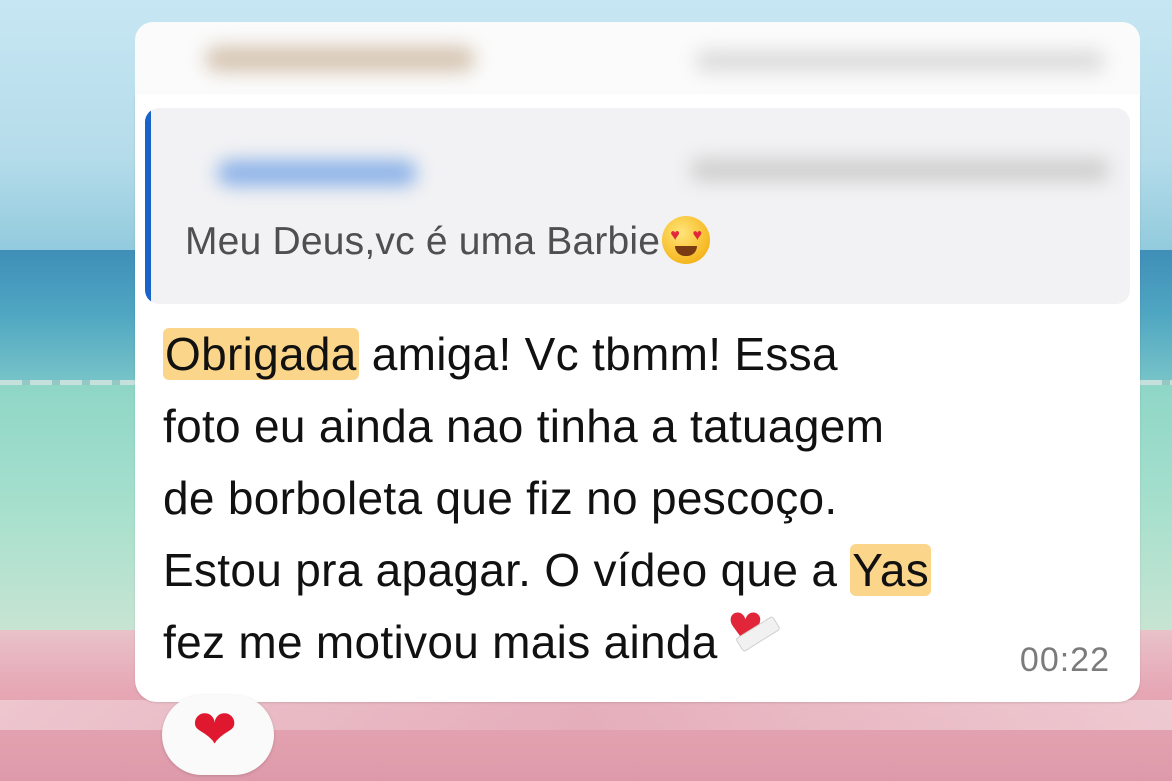 The image size is (1172, 781). I want to click on highlighted-word: Obrigada, so click(261, 354).